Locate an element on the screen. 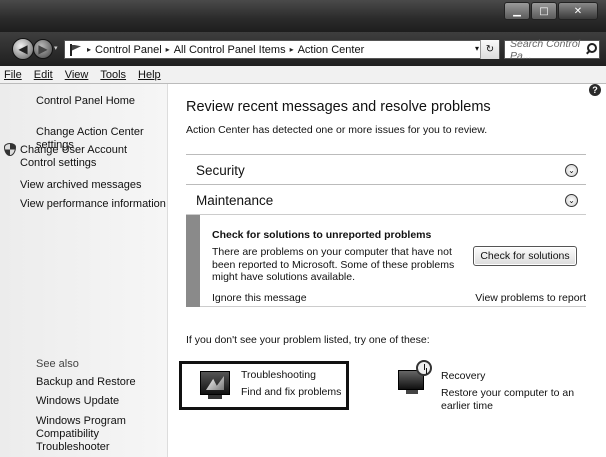 The height and width of the screenshot is (457, 606). recent-pages-dropdown: ▾ is located at coordinates (56, 48).